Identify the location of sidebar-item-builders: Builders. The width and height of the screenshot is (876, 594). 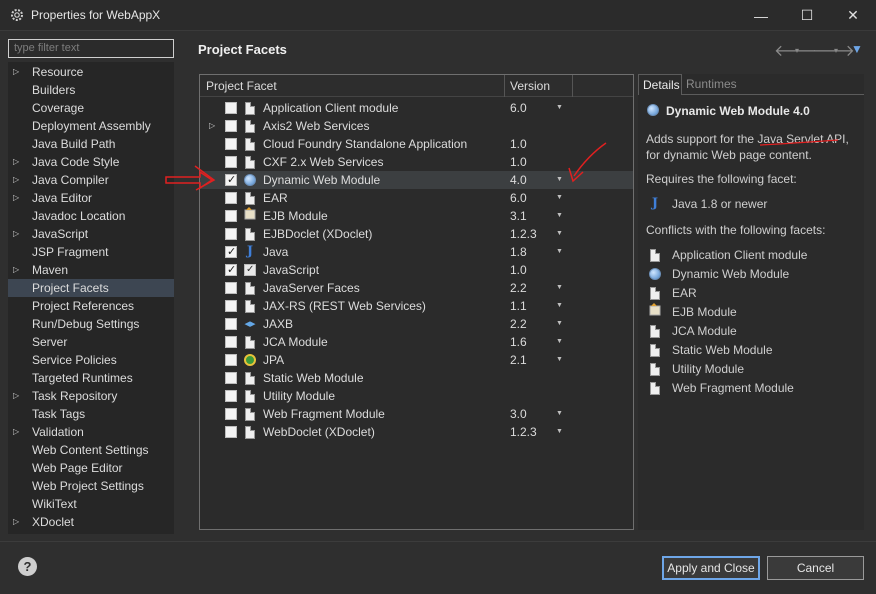
(91, 90).